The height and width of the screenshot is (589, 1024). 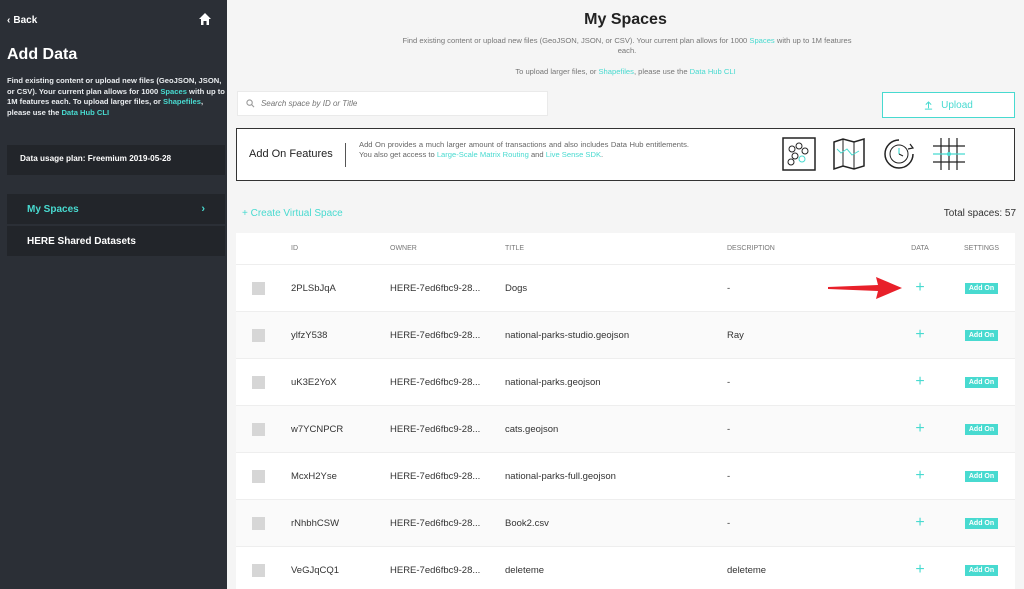 What do you see at coordinates (9, 20) in the screenshot?
I see `chevron-left-icon: ‹` at bounding box center [9, 20].